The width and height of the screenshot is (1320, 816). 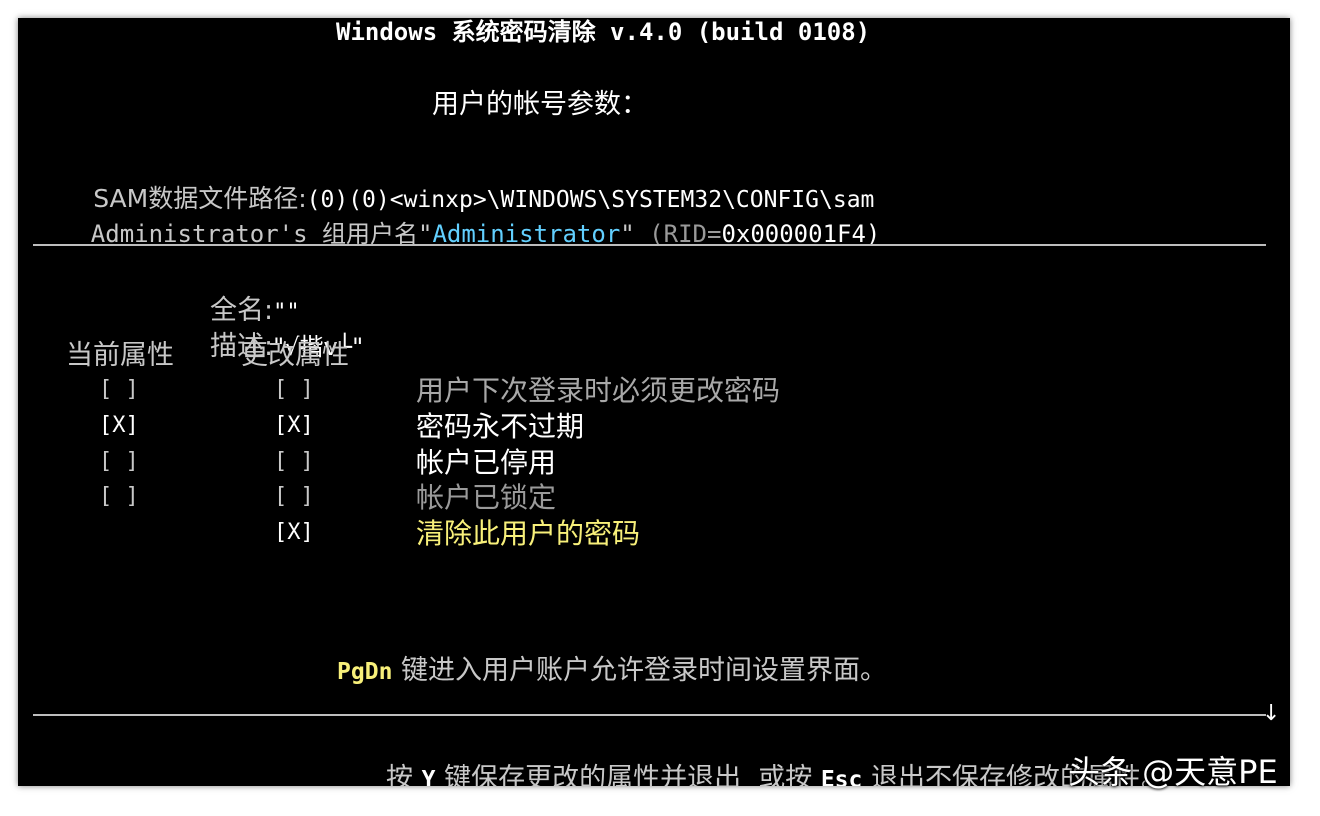 I want to click on attribute-label: 用户下次登录时必须更改密码, so click(x=598, y=390).